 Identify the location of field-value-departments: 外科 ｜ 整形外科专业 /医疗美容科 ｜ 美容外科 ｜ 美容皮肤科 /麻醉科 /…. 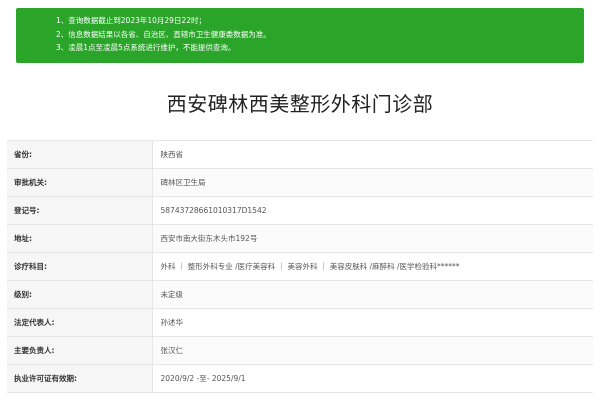
(372, 266).